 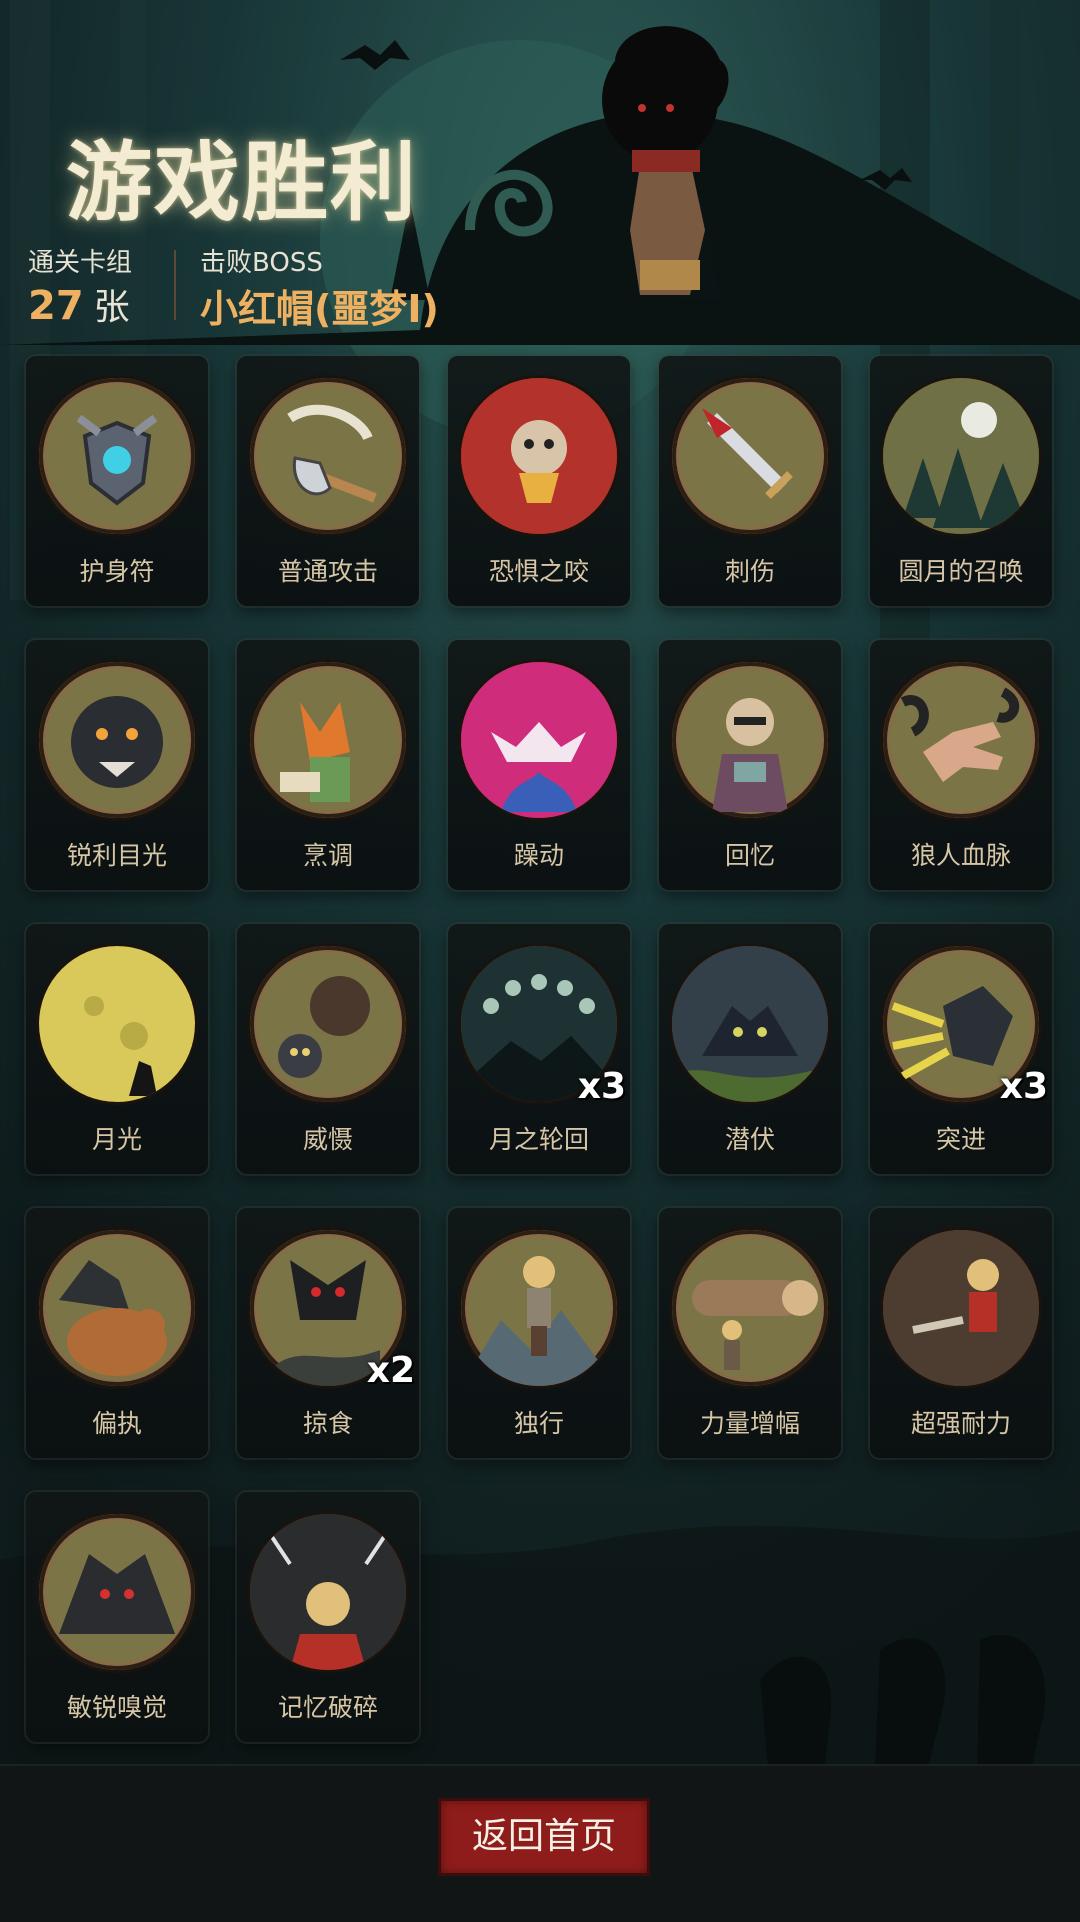 I want to click on card-name: 威慑, so click(x=327, y=1139).